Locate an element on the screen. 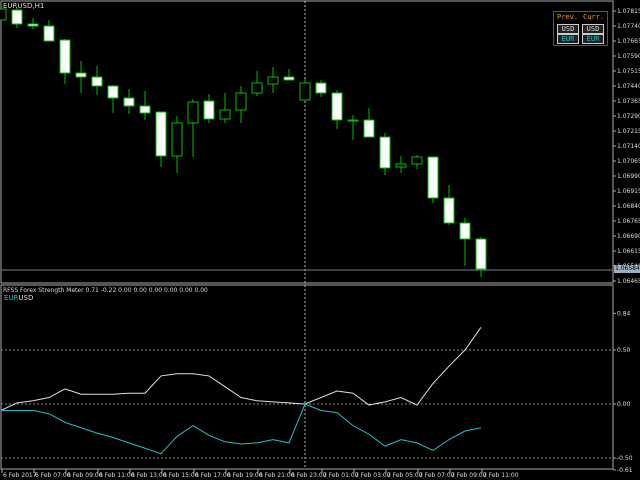 This screenshot has height=480, width=640. price-label: 1.07365 is located at coordinates (628, 101).